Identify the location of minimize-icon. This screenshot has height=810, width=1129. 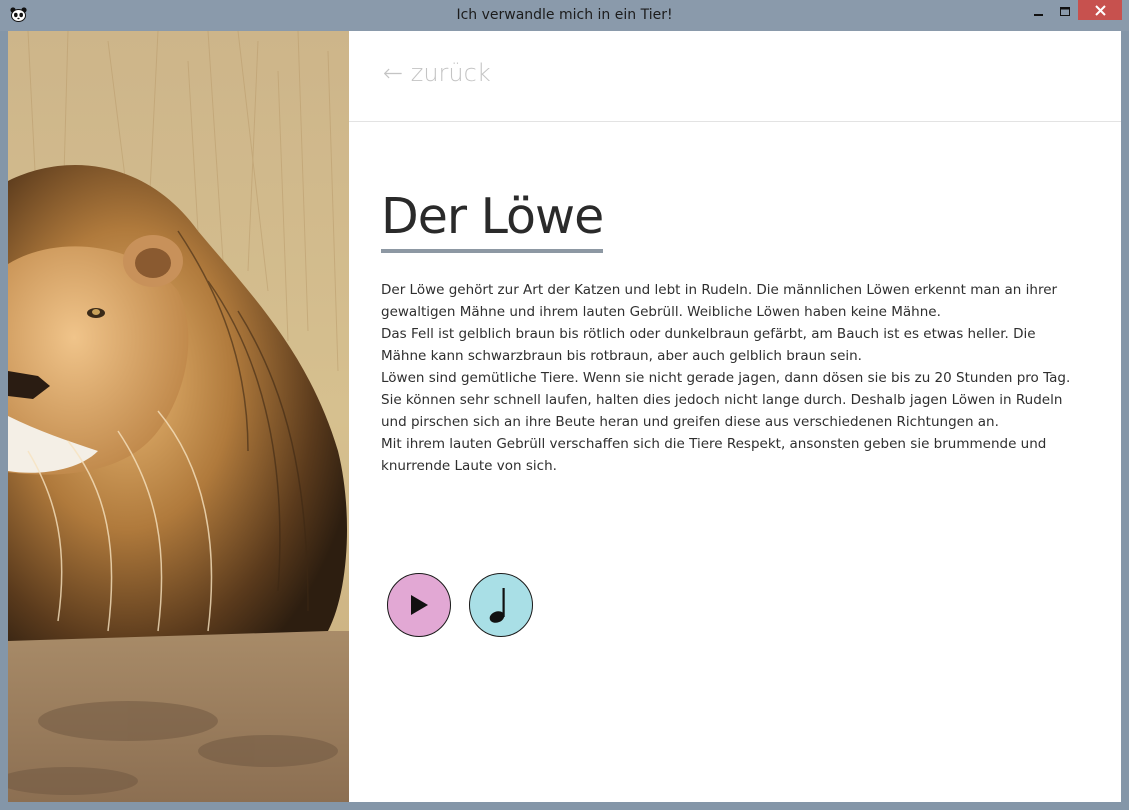
(1038, 15).